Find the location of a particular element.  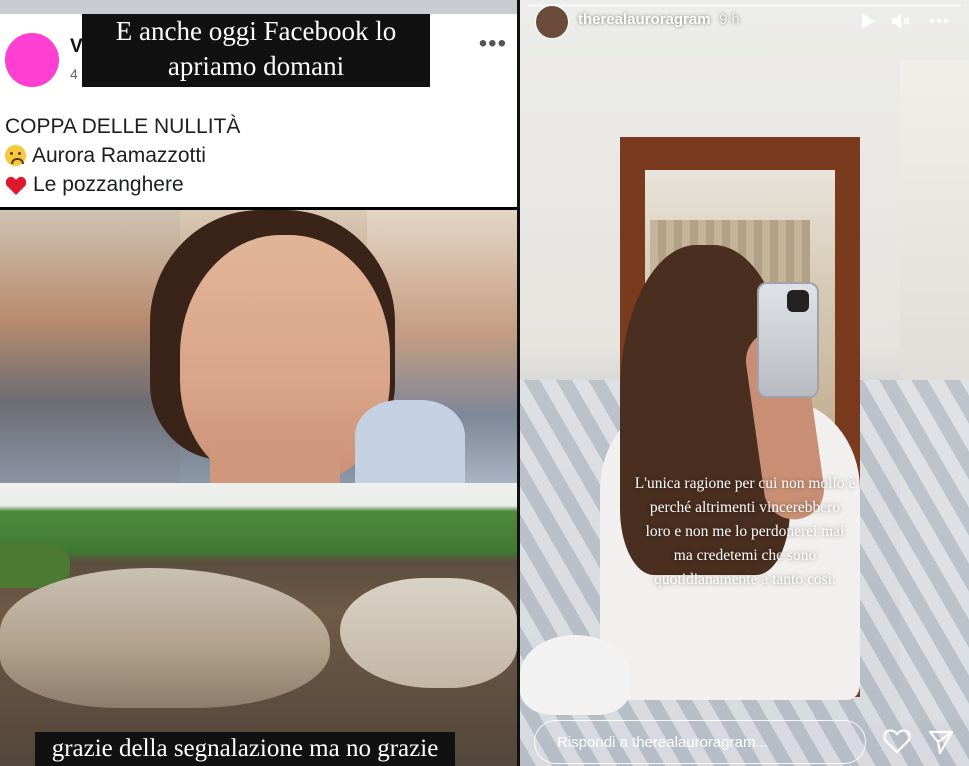

post-item-label: Le pozzanghere is located at coordinates (108, 184).